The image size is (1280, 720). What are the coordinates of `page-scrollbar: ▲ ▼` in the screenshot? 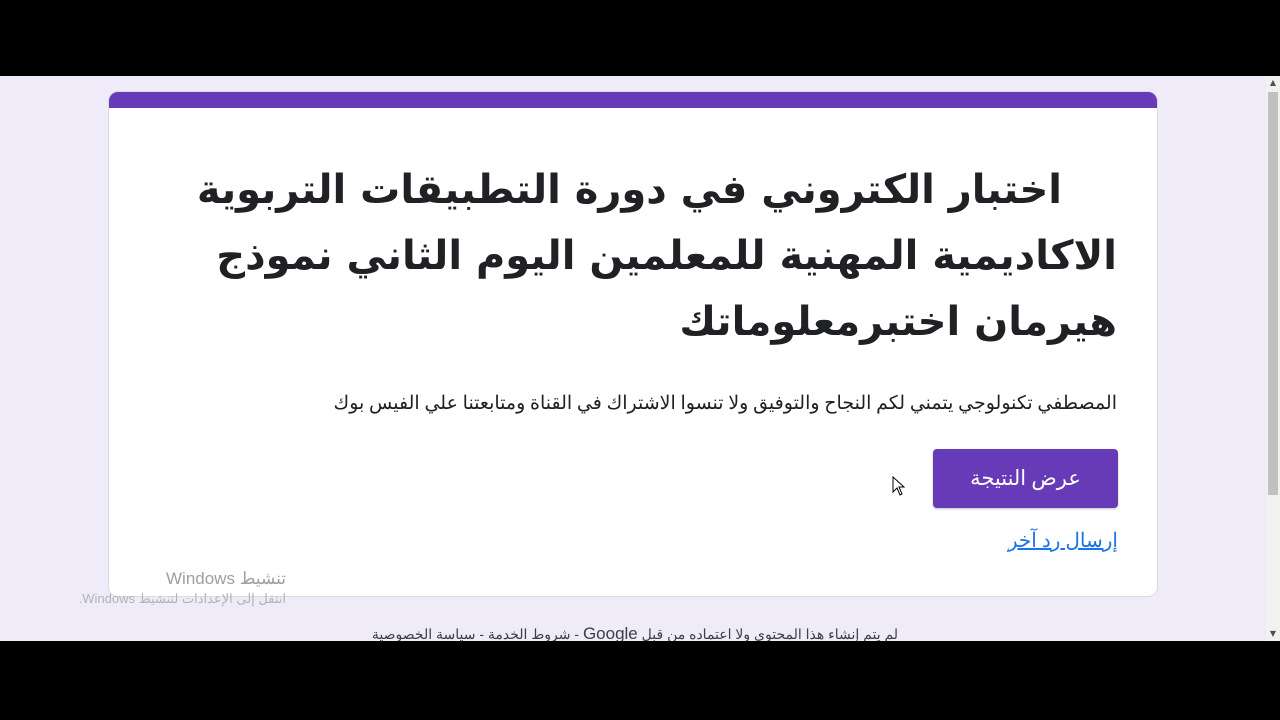 It's located at (1273, 358).